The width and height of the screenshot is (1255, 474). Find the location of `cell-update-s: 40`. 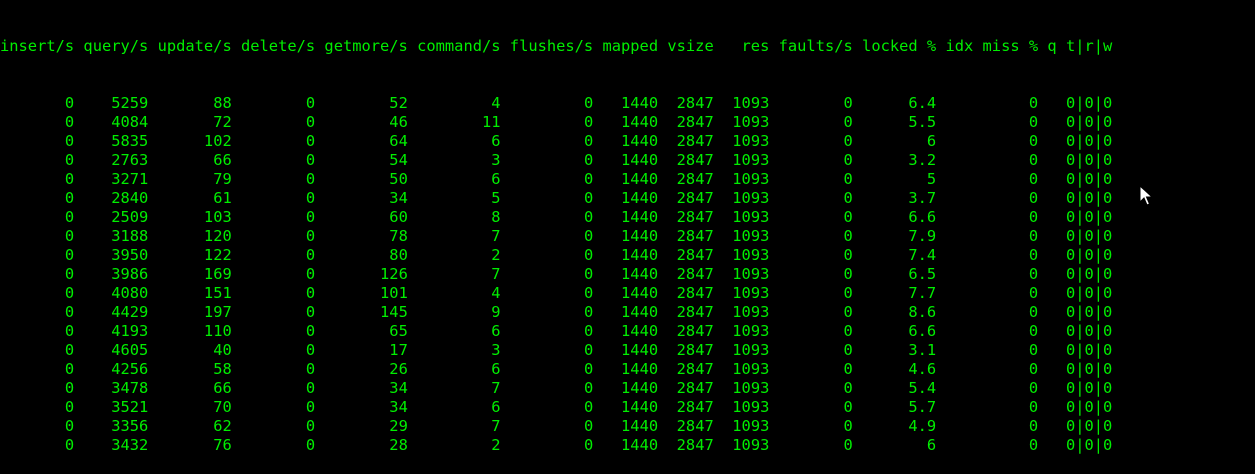

cell-update-s: 40 is located at coordinates (222, 350).